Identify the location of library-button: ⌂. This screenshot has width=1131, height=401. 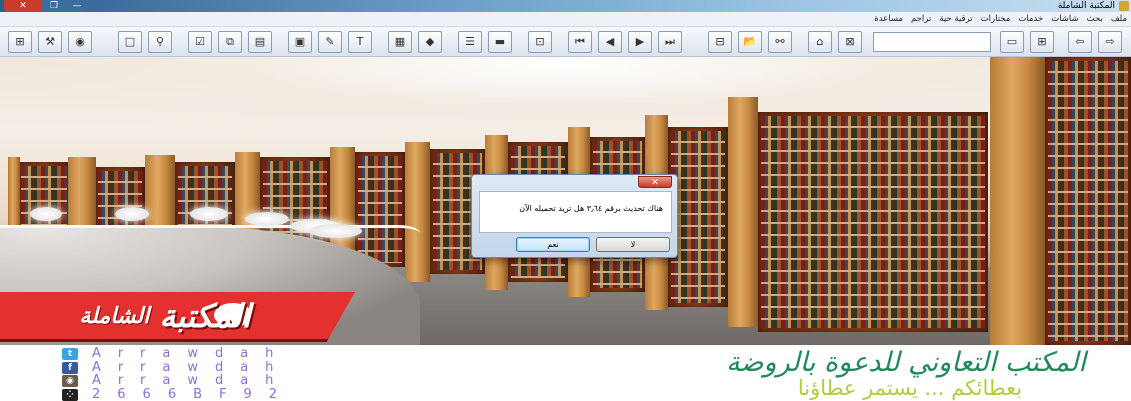
(820, 42).